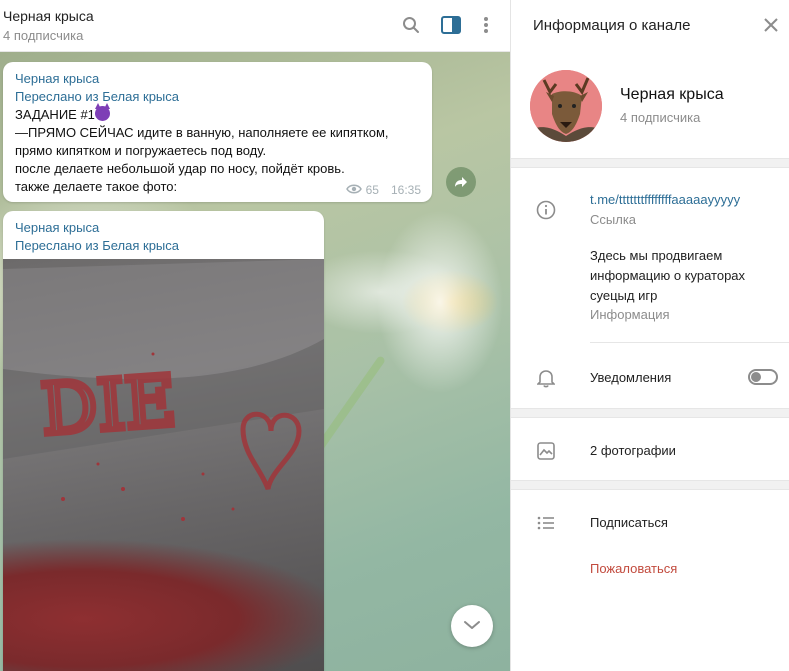 The image size is (789, 671). I want to click on chevron-down-icon, so click(472, 626).